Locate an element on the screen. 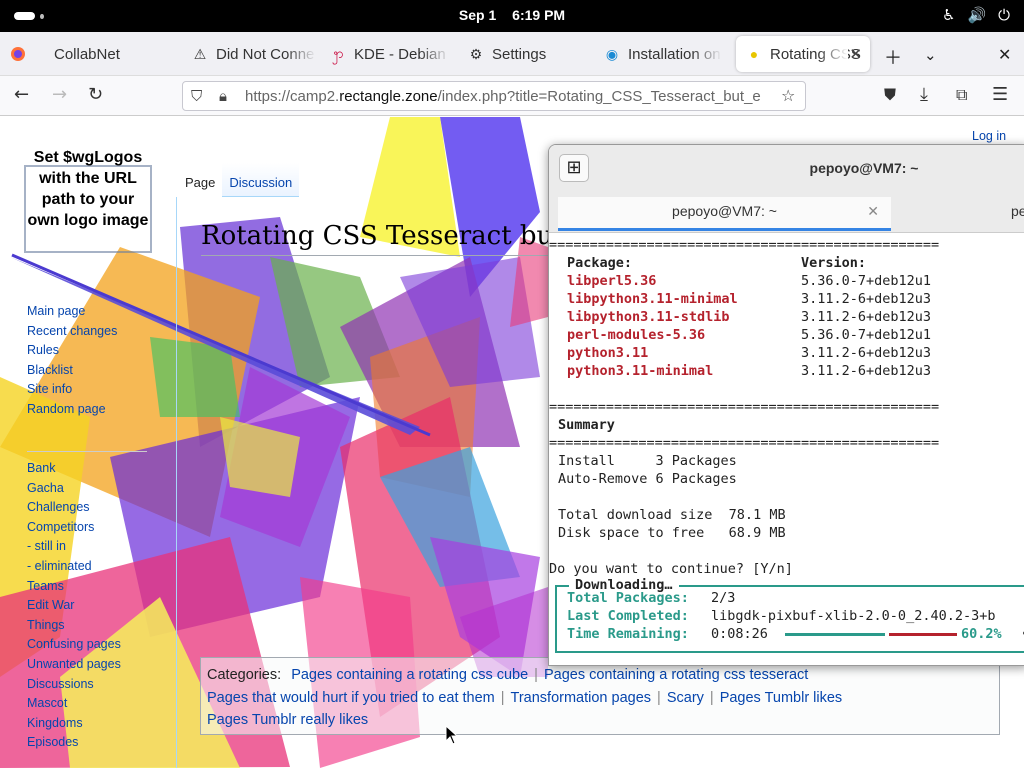 The height and width of the screenshot is (768, 1024). sidebar-item-bank: Bank is located at coordinates (74, 469).